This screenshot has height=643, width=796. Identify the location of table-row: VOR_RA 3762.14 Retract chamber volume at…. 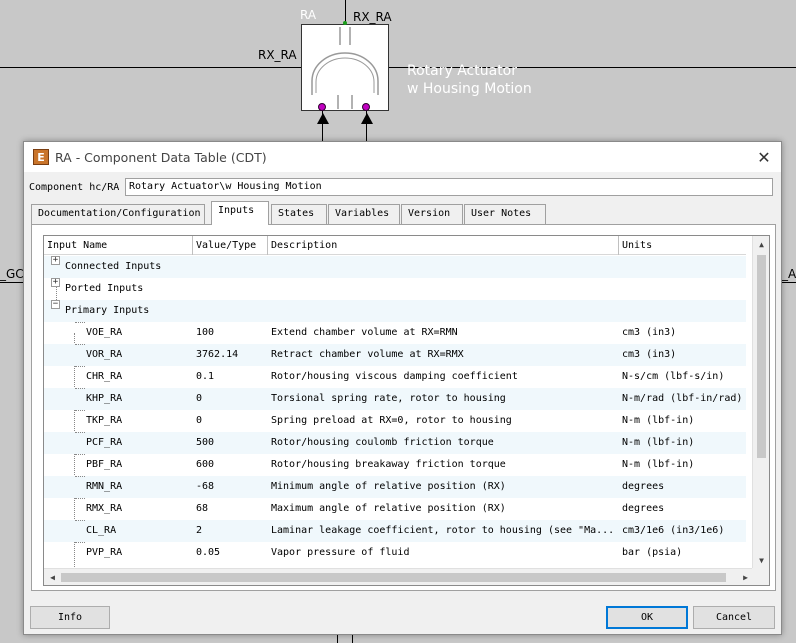
(395, 355).